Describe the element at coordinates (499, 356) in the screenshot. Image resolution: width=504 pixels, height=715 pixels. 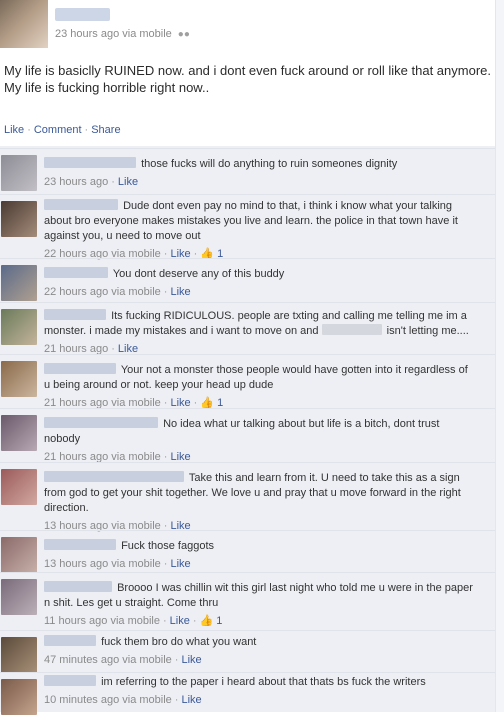
I see `scrollbar-track` at that location.